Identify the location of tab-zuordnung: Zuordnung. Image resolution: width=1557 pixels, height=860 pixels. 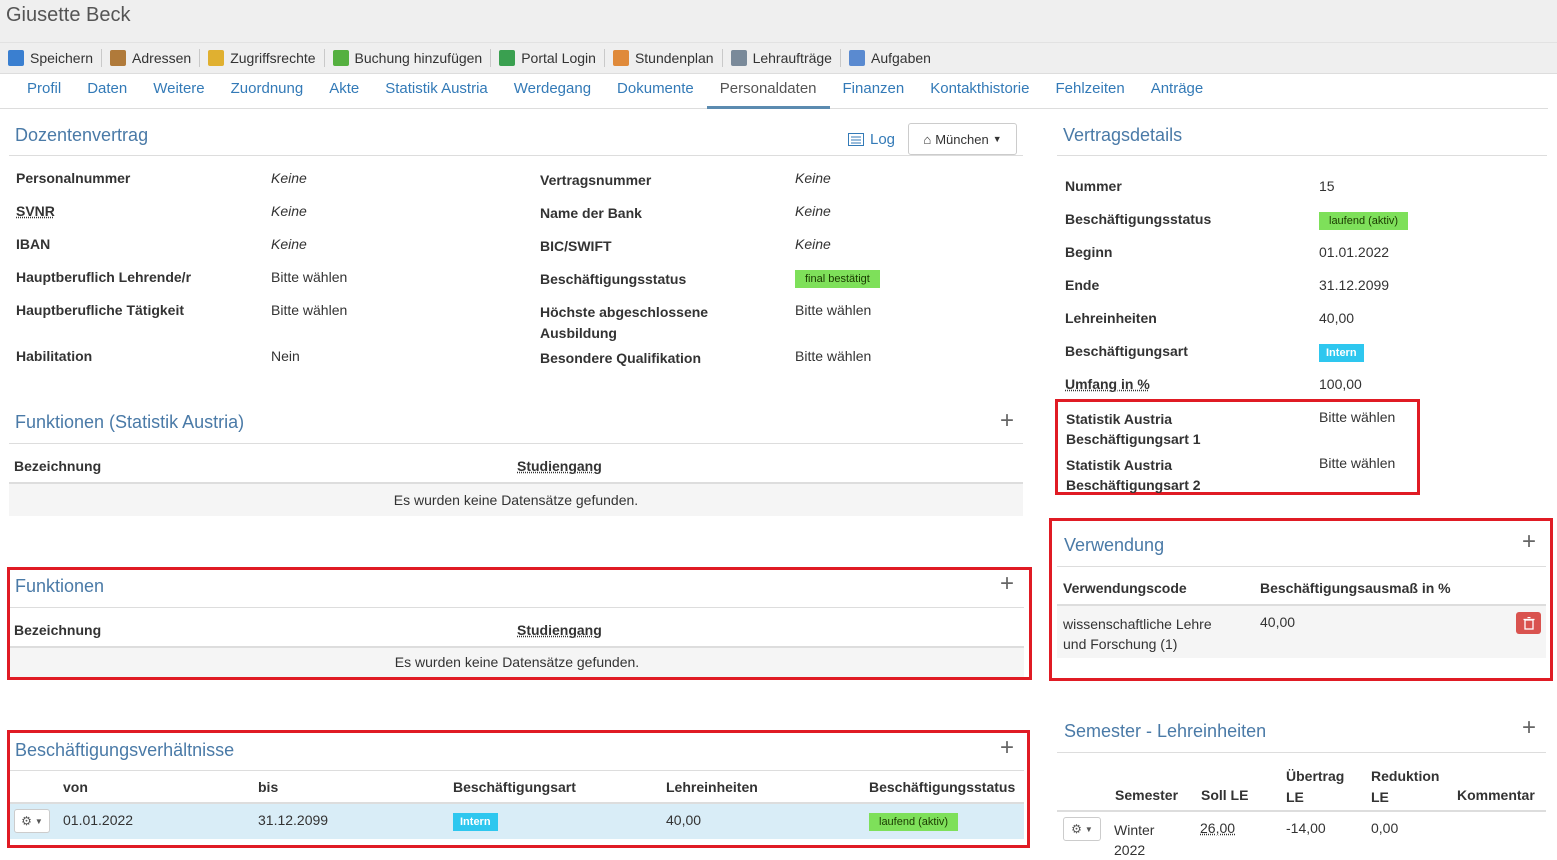
(267, 91).